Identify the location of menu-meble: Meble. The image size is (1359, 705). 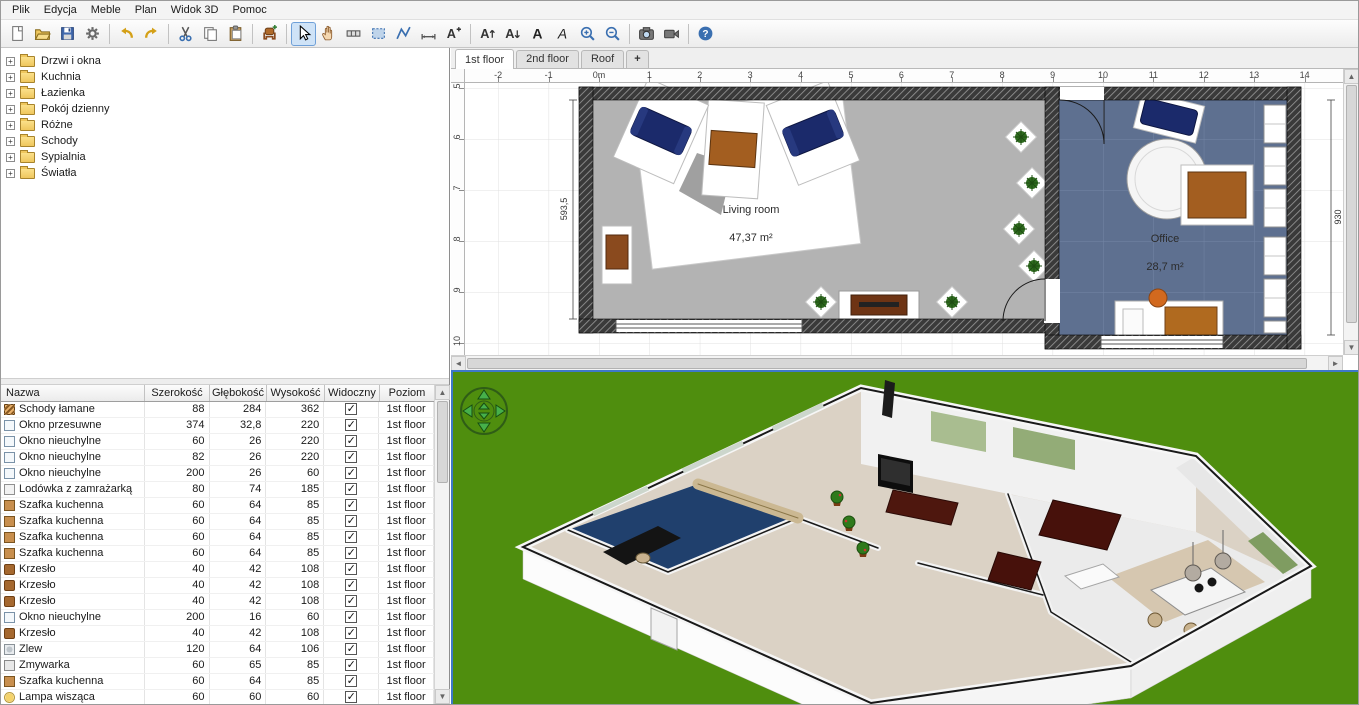
(106, 10).